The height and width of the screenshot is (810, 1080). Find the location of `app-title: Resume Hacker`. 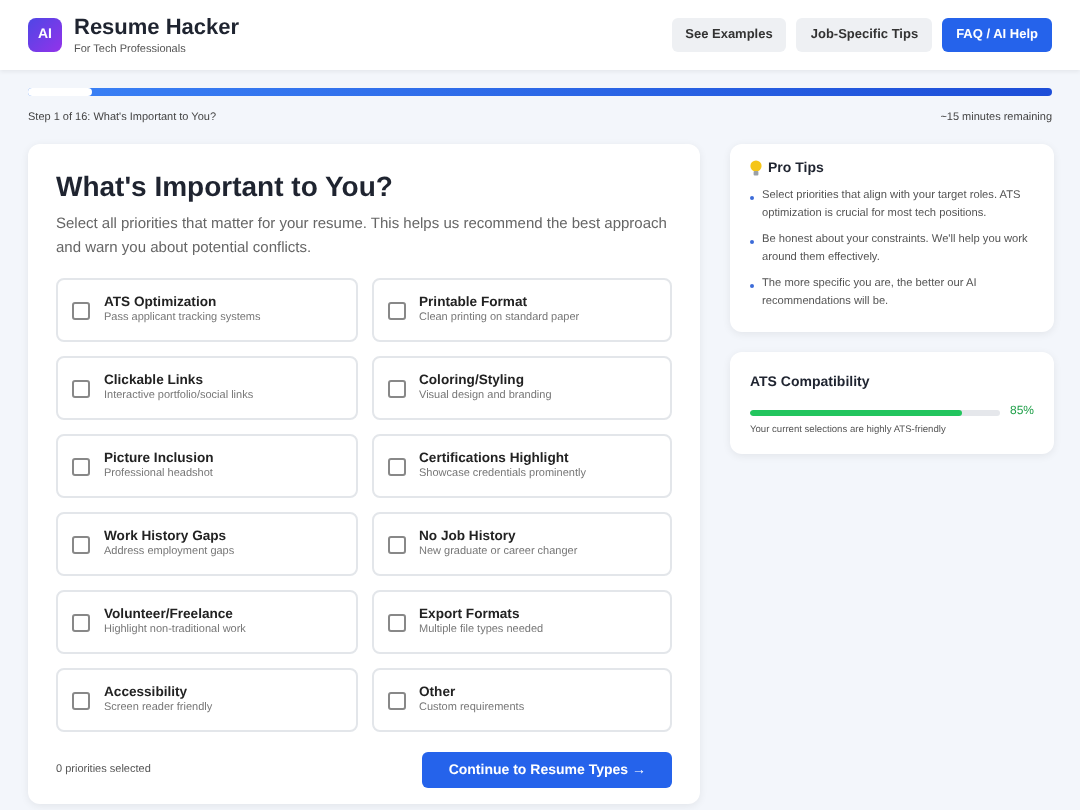

app-title: Resume Hacker is located at coordinates (157, 28).